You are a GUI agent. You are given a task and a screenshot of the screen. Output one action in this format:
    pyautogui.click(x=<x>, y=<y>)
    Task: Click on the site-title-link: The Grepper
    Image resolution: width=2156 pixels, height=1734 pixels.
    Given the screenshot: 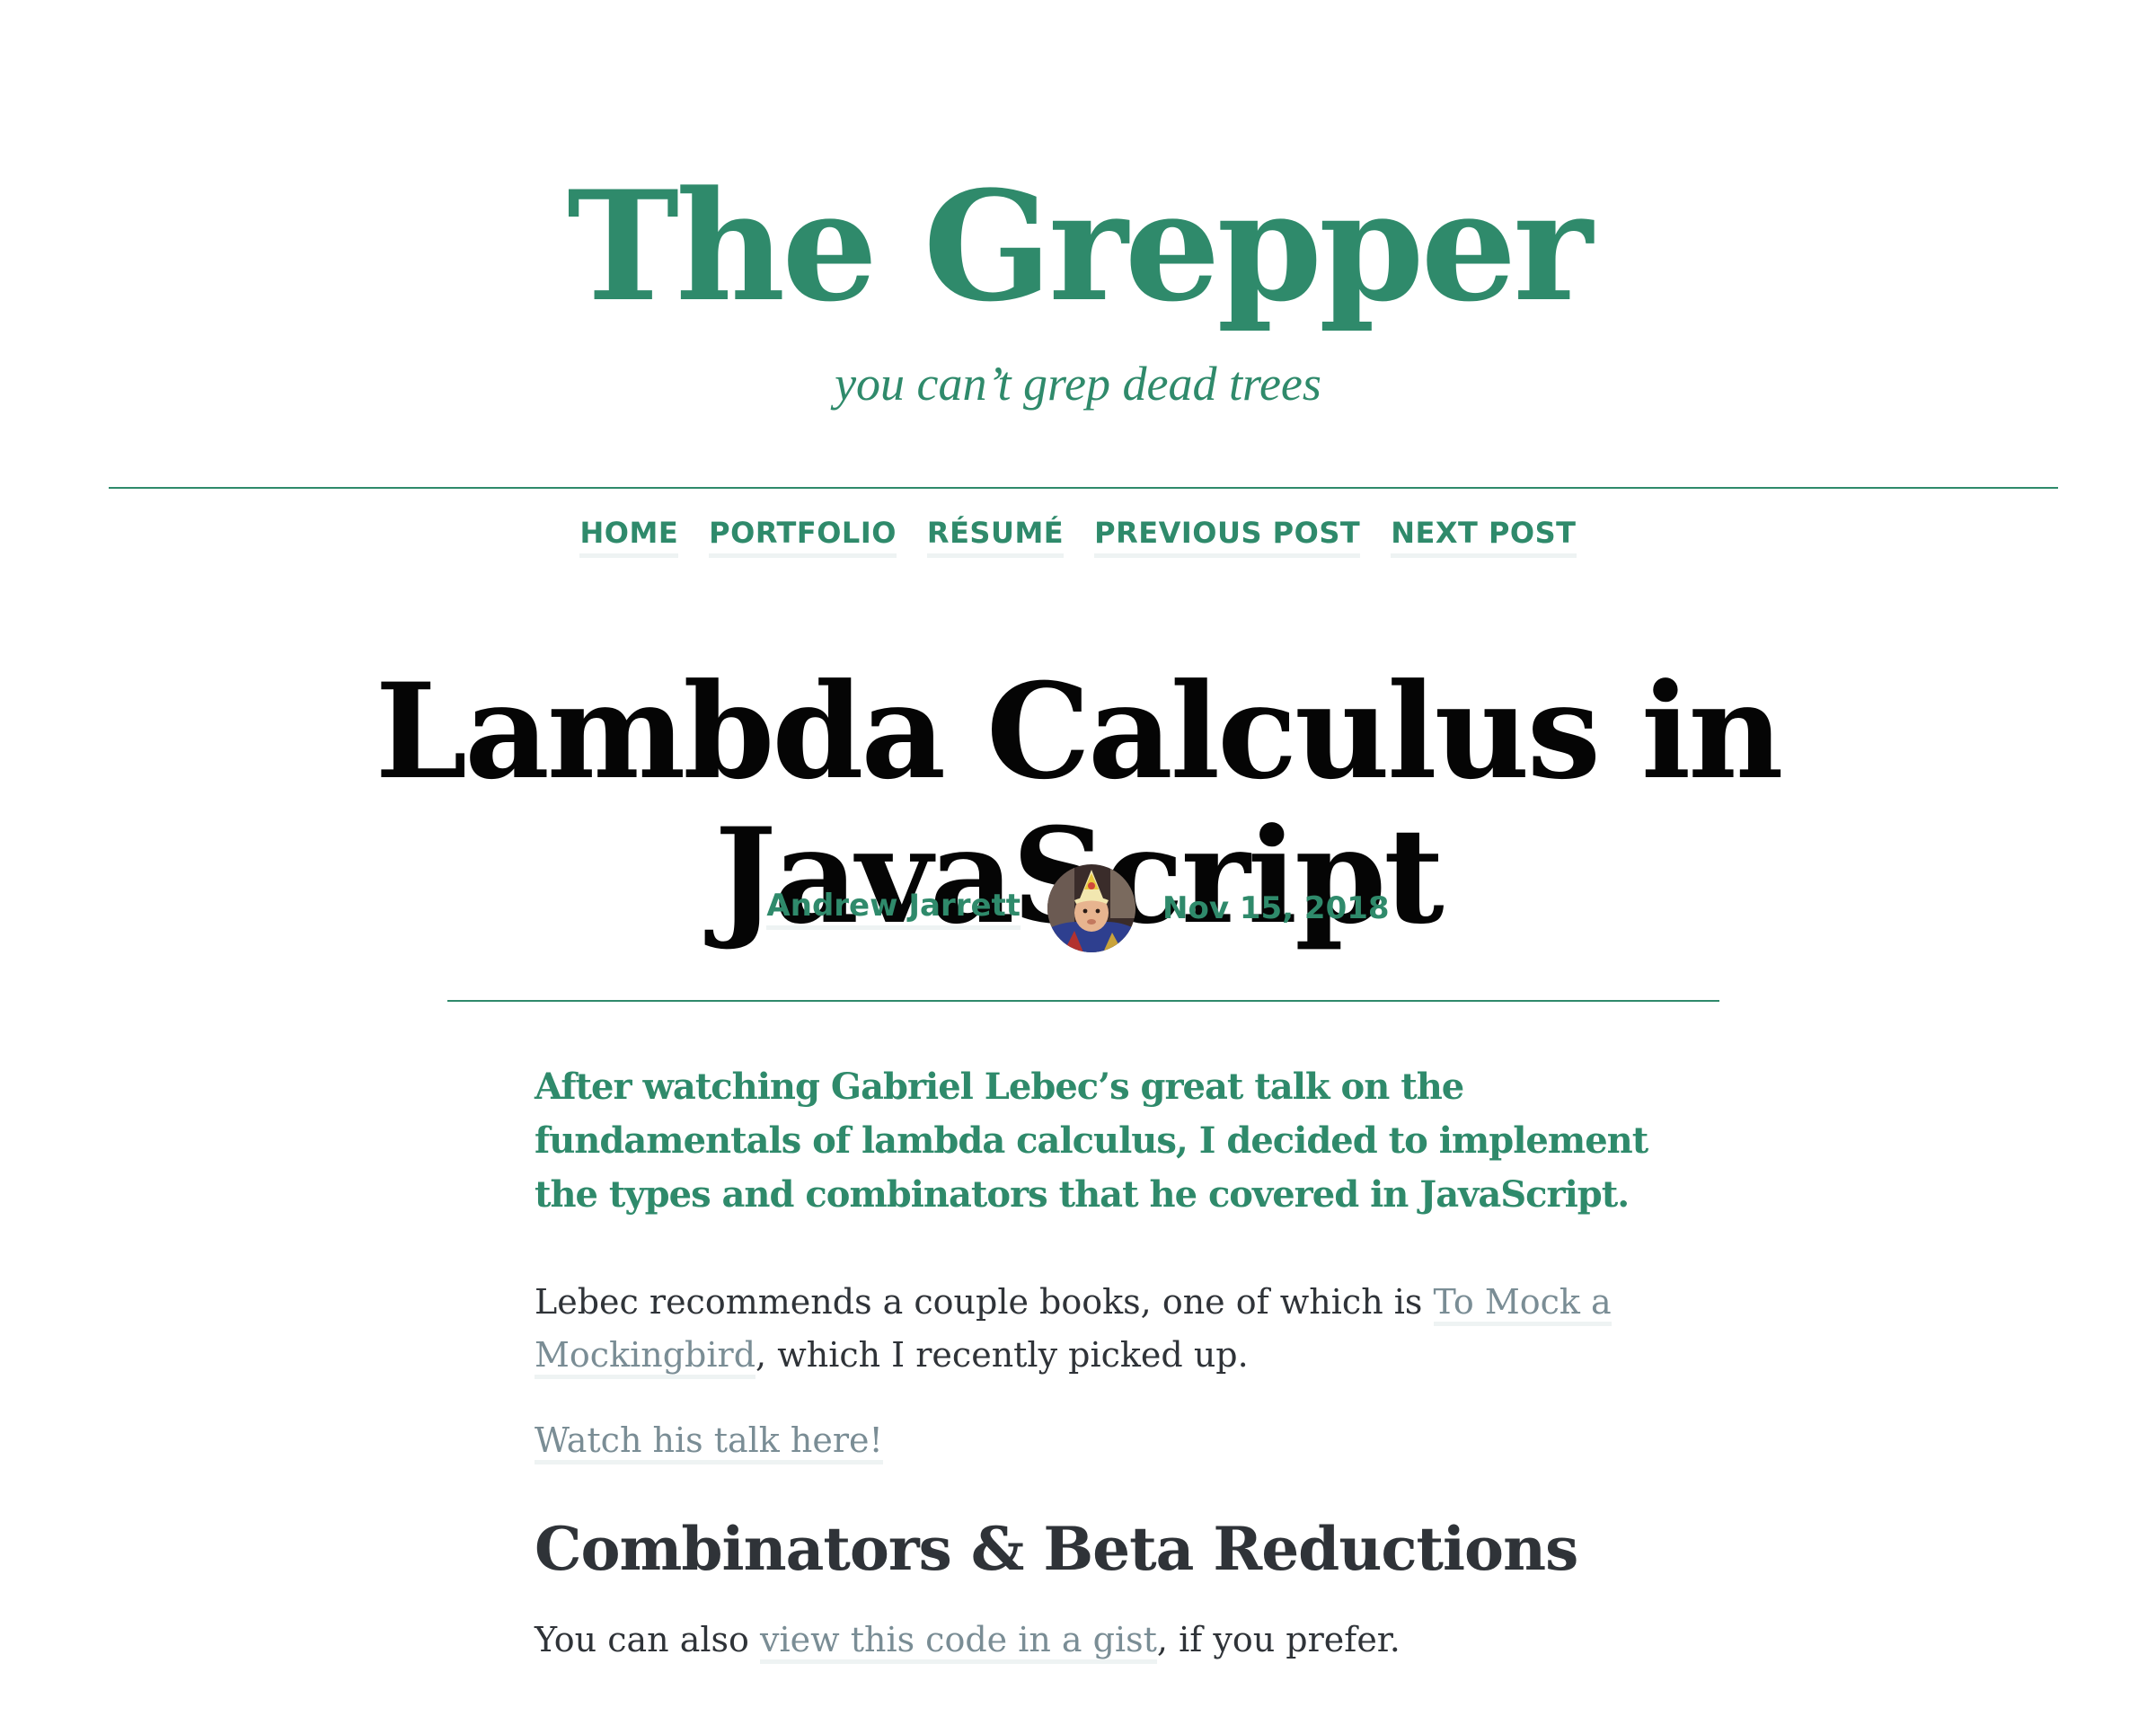 What is the action you would take?
    pyautogui.click(x=1080, y=246)
    